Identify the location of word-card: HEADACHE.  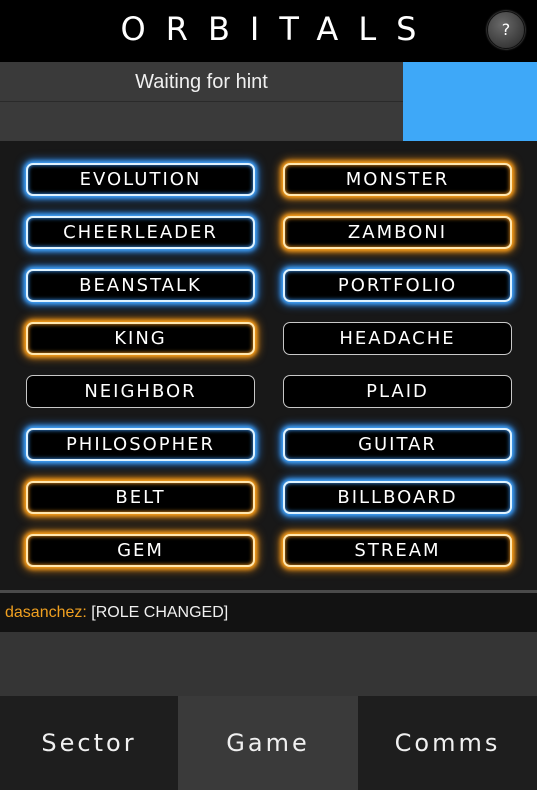
(397, 338).